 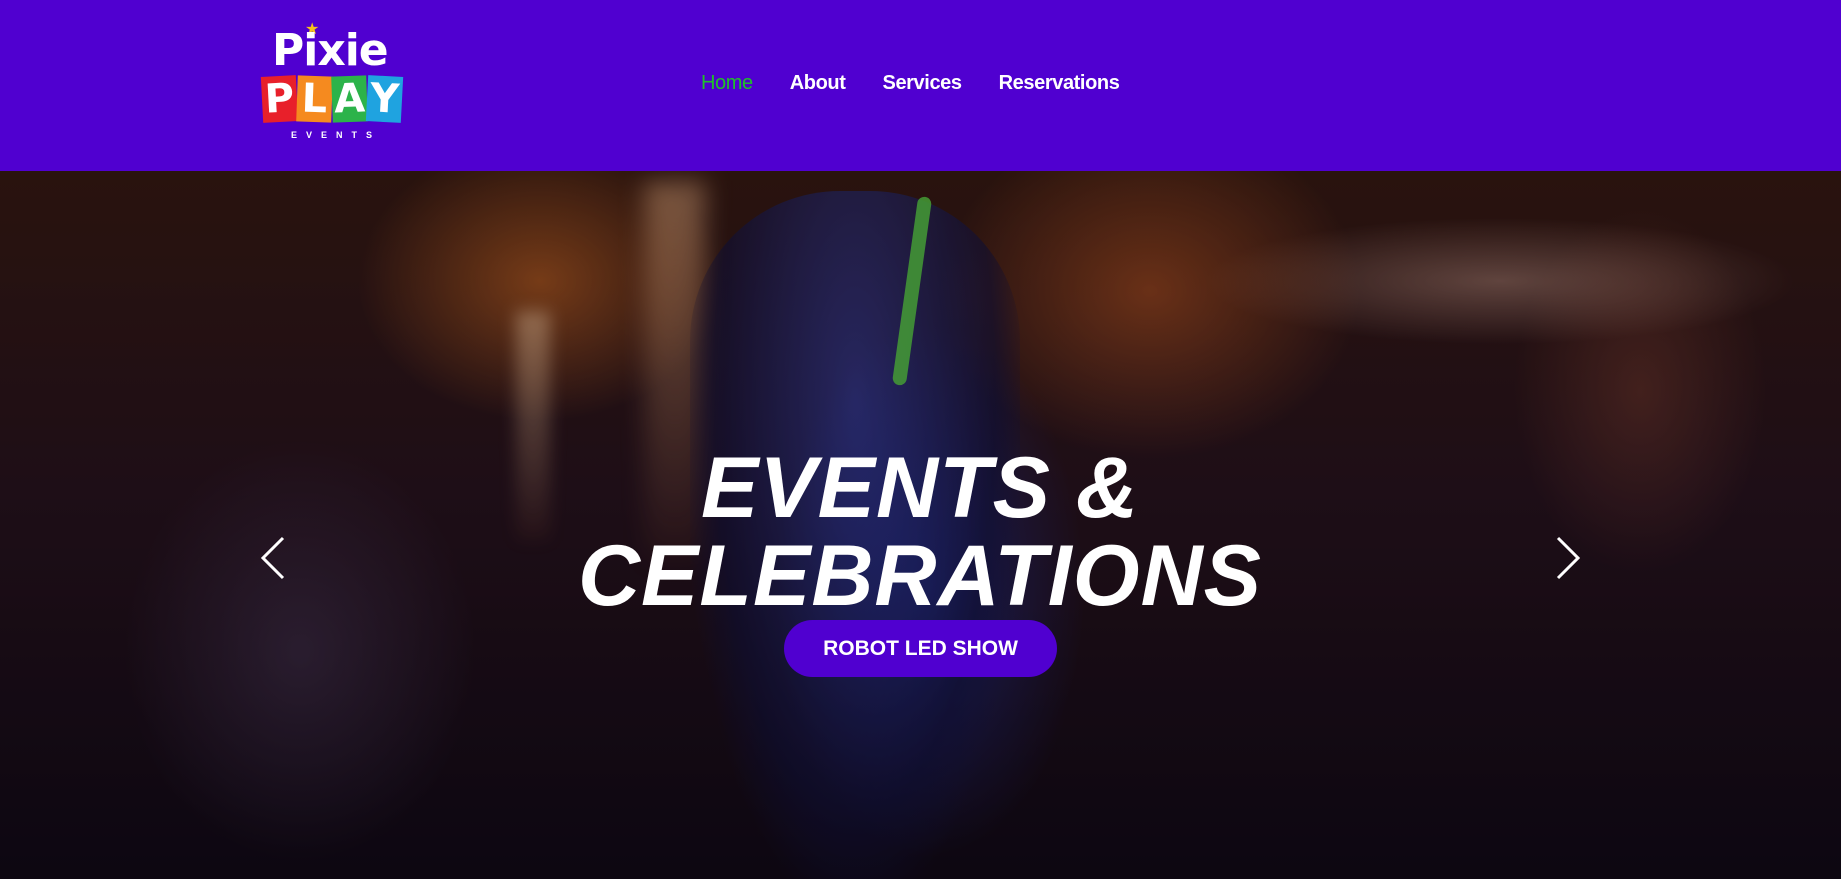 What do you see at coordinates (920, 576) in the screenshot?
I see `hero-title-line-2: CELEBRATIONS` at bounding box center [920, 576].